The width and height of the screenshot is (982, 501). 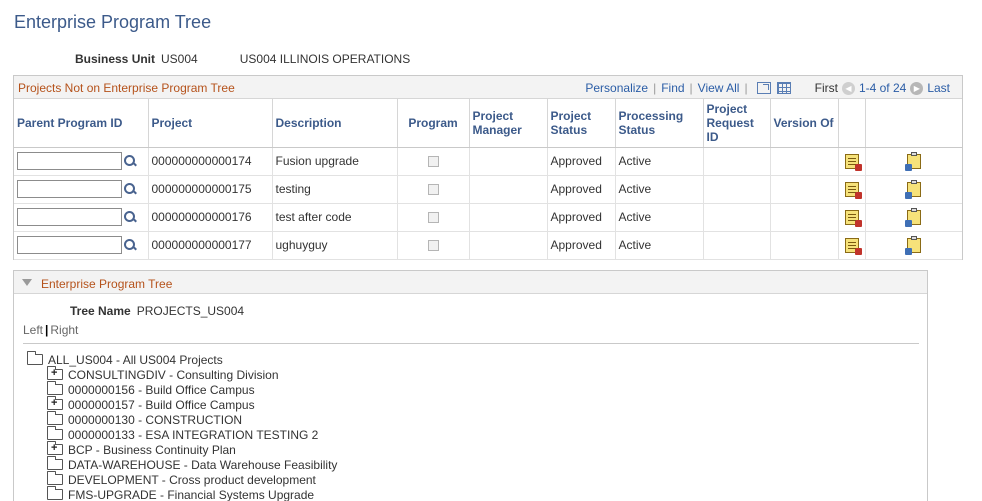 What do you see at coordinates (469, 419) in the screenshot?
I see `tree-child-node: 0000000130 - CONSTRUCTION` at bounding box center [469, 419].